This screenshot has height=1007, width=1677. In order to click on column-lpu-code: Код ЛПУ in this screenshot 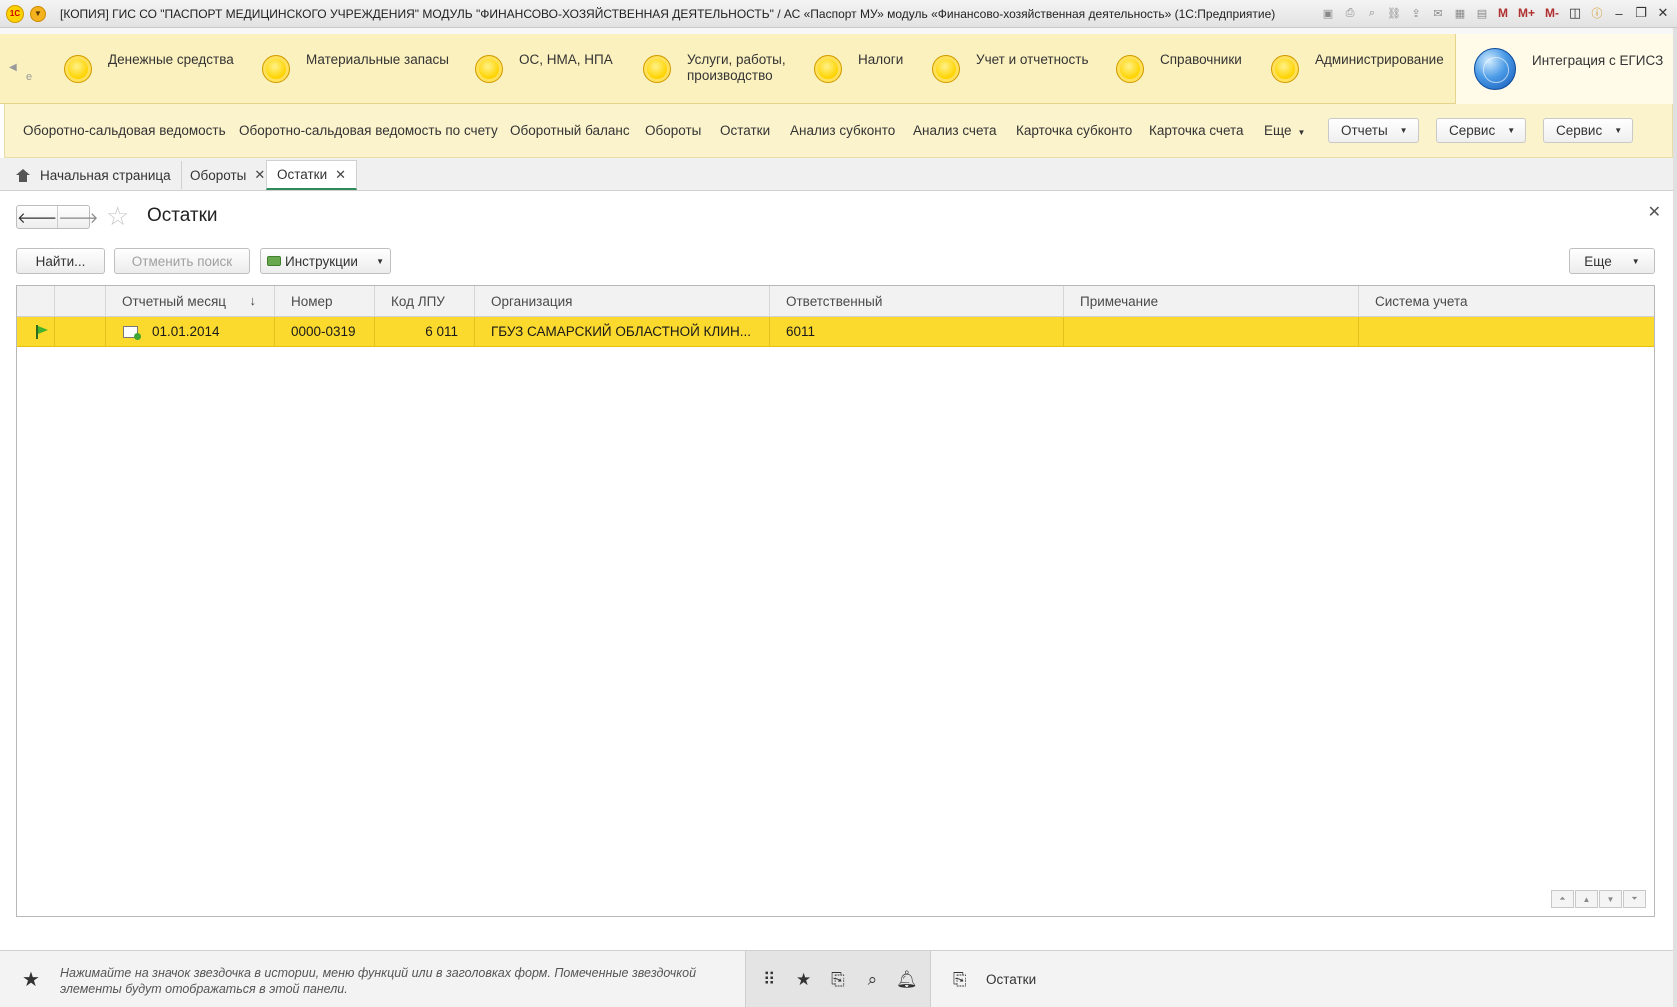, I will do `click(425, 301)`.